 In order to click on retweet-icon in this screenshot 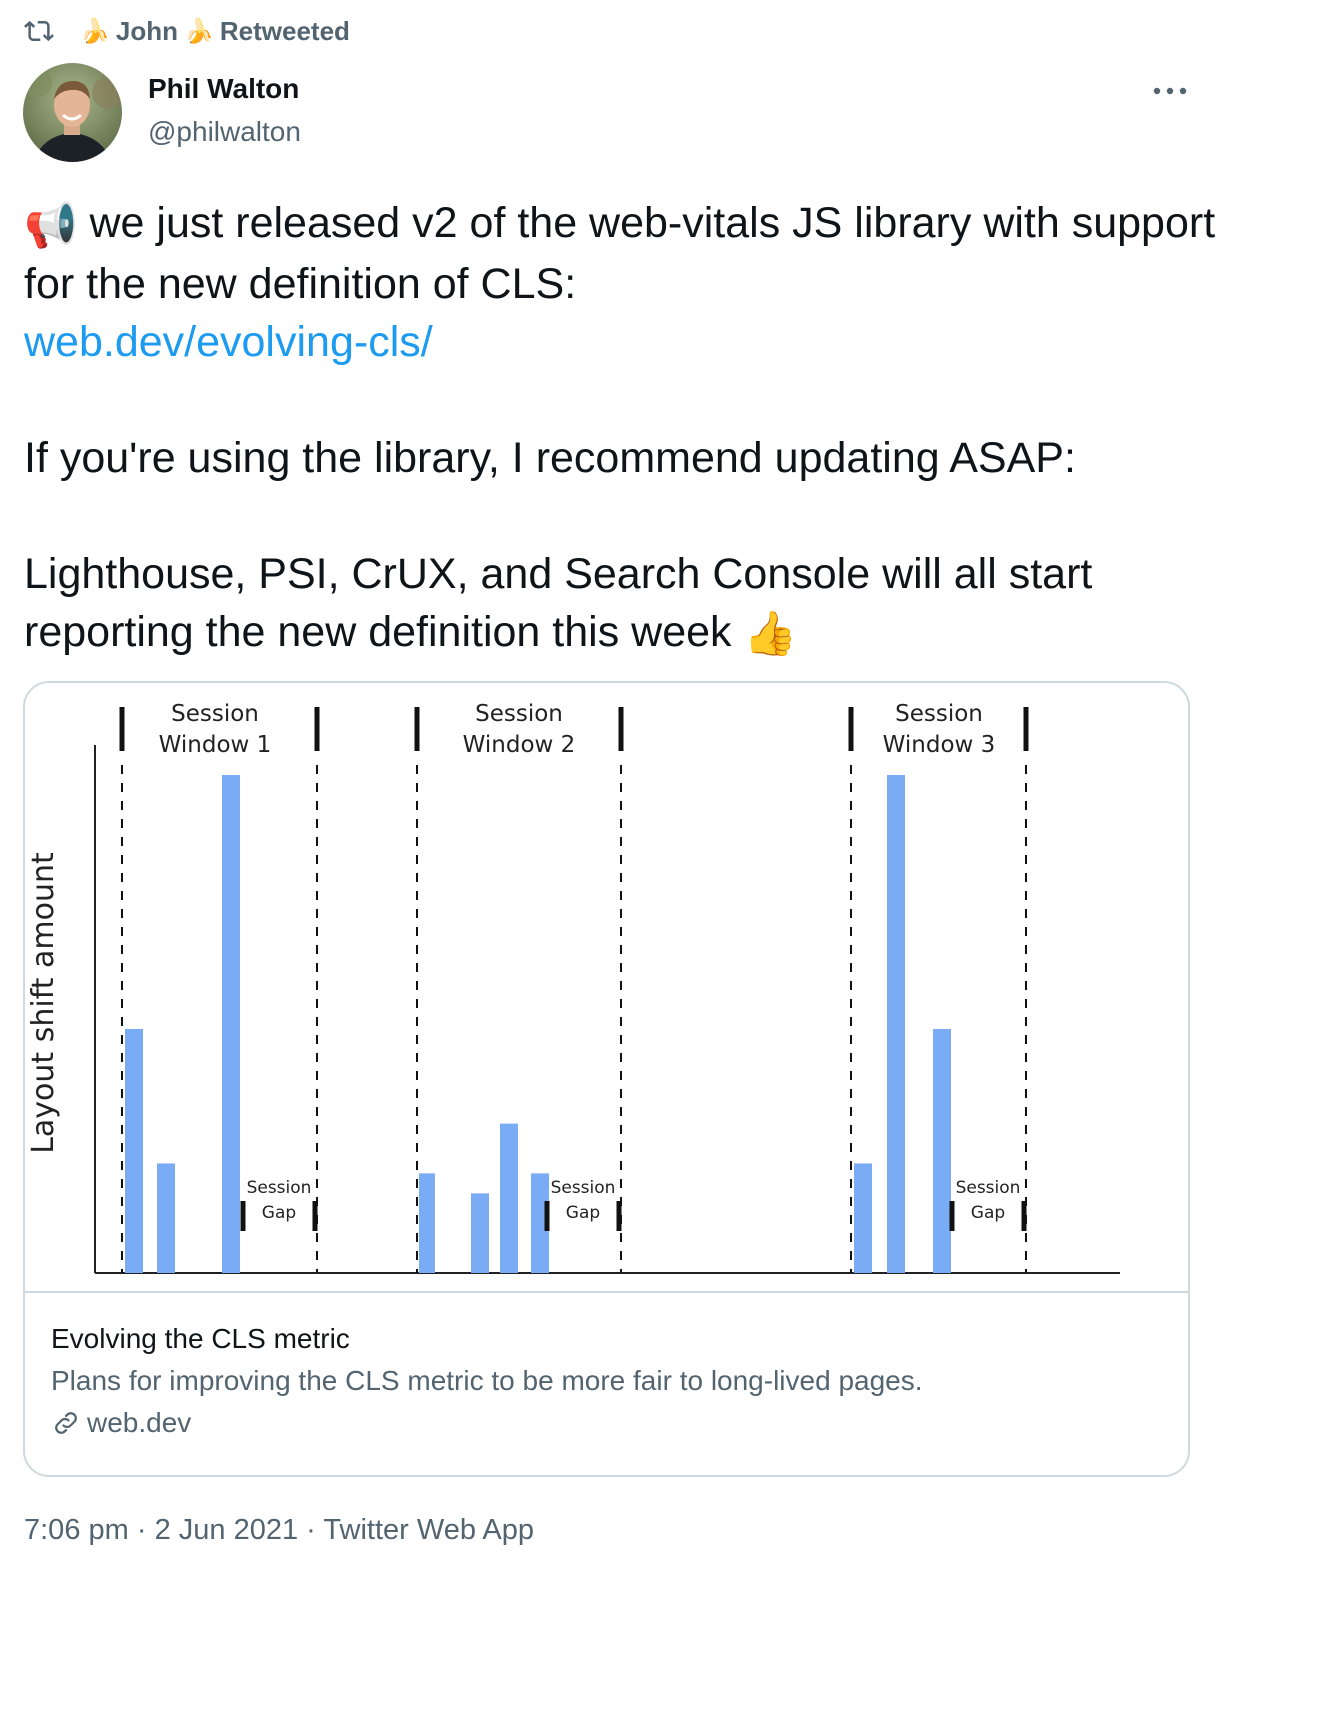, I will do `click(39, 31)`.